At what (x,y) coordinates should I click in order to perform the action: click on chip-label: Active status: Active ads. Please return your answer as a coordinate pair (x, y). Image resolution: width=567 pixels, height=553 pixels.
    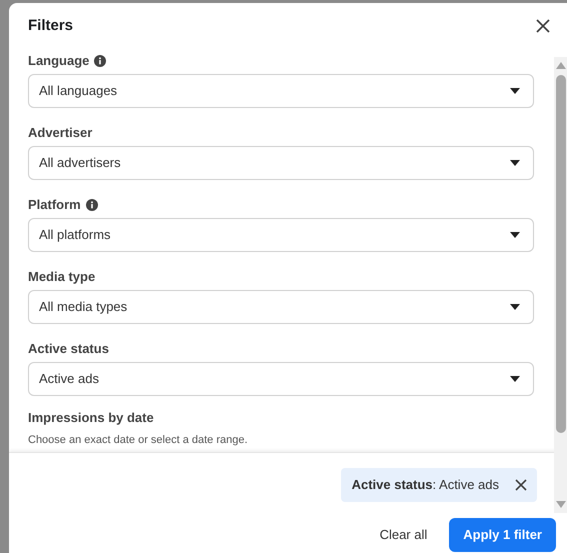
    Looking at the image, I should click on (425, 485).